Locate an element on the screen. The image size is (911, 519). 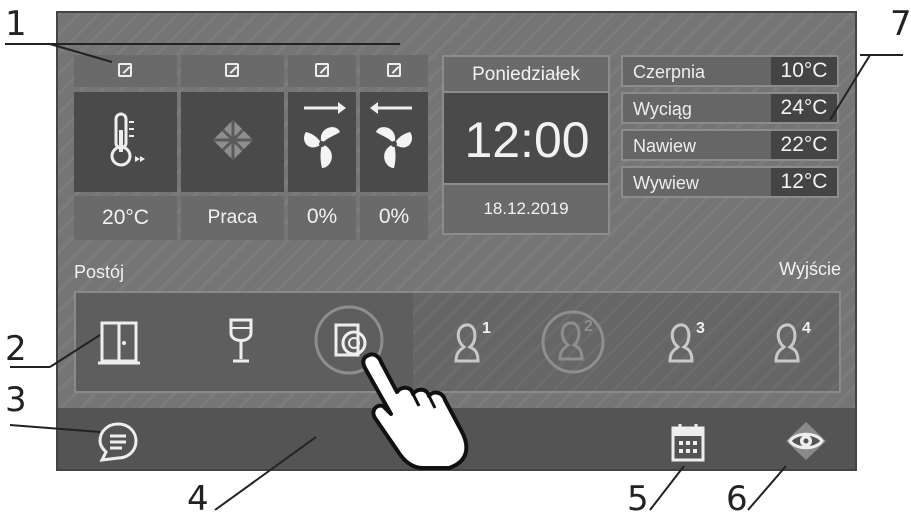
sensor-row-nawiew: Nawiew 22°C is located at coordinates (730, 145).